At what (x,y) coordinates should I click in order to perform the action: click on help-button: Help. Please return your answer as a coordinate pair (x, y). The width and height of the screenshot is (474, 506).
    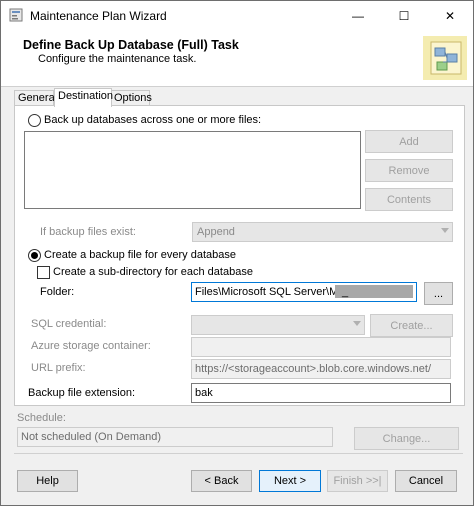
    Looking at the image, I should click on (47, 481).